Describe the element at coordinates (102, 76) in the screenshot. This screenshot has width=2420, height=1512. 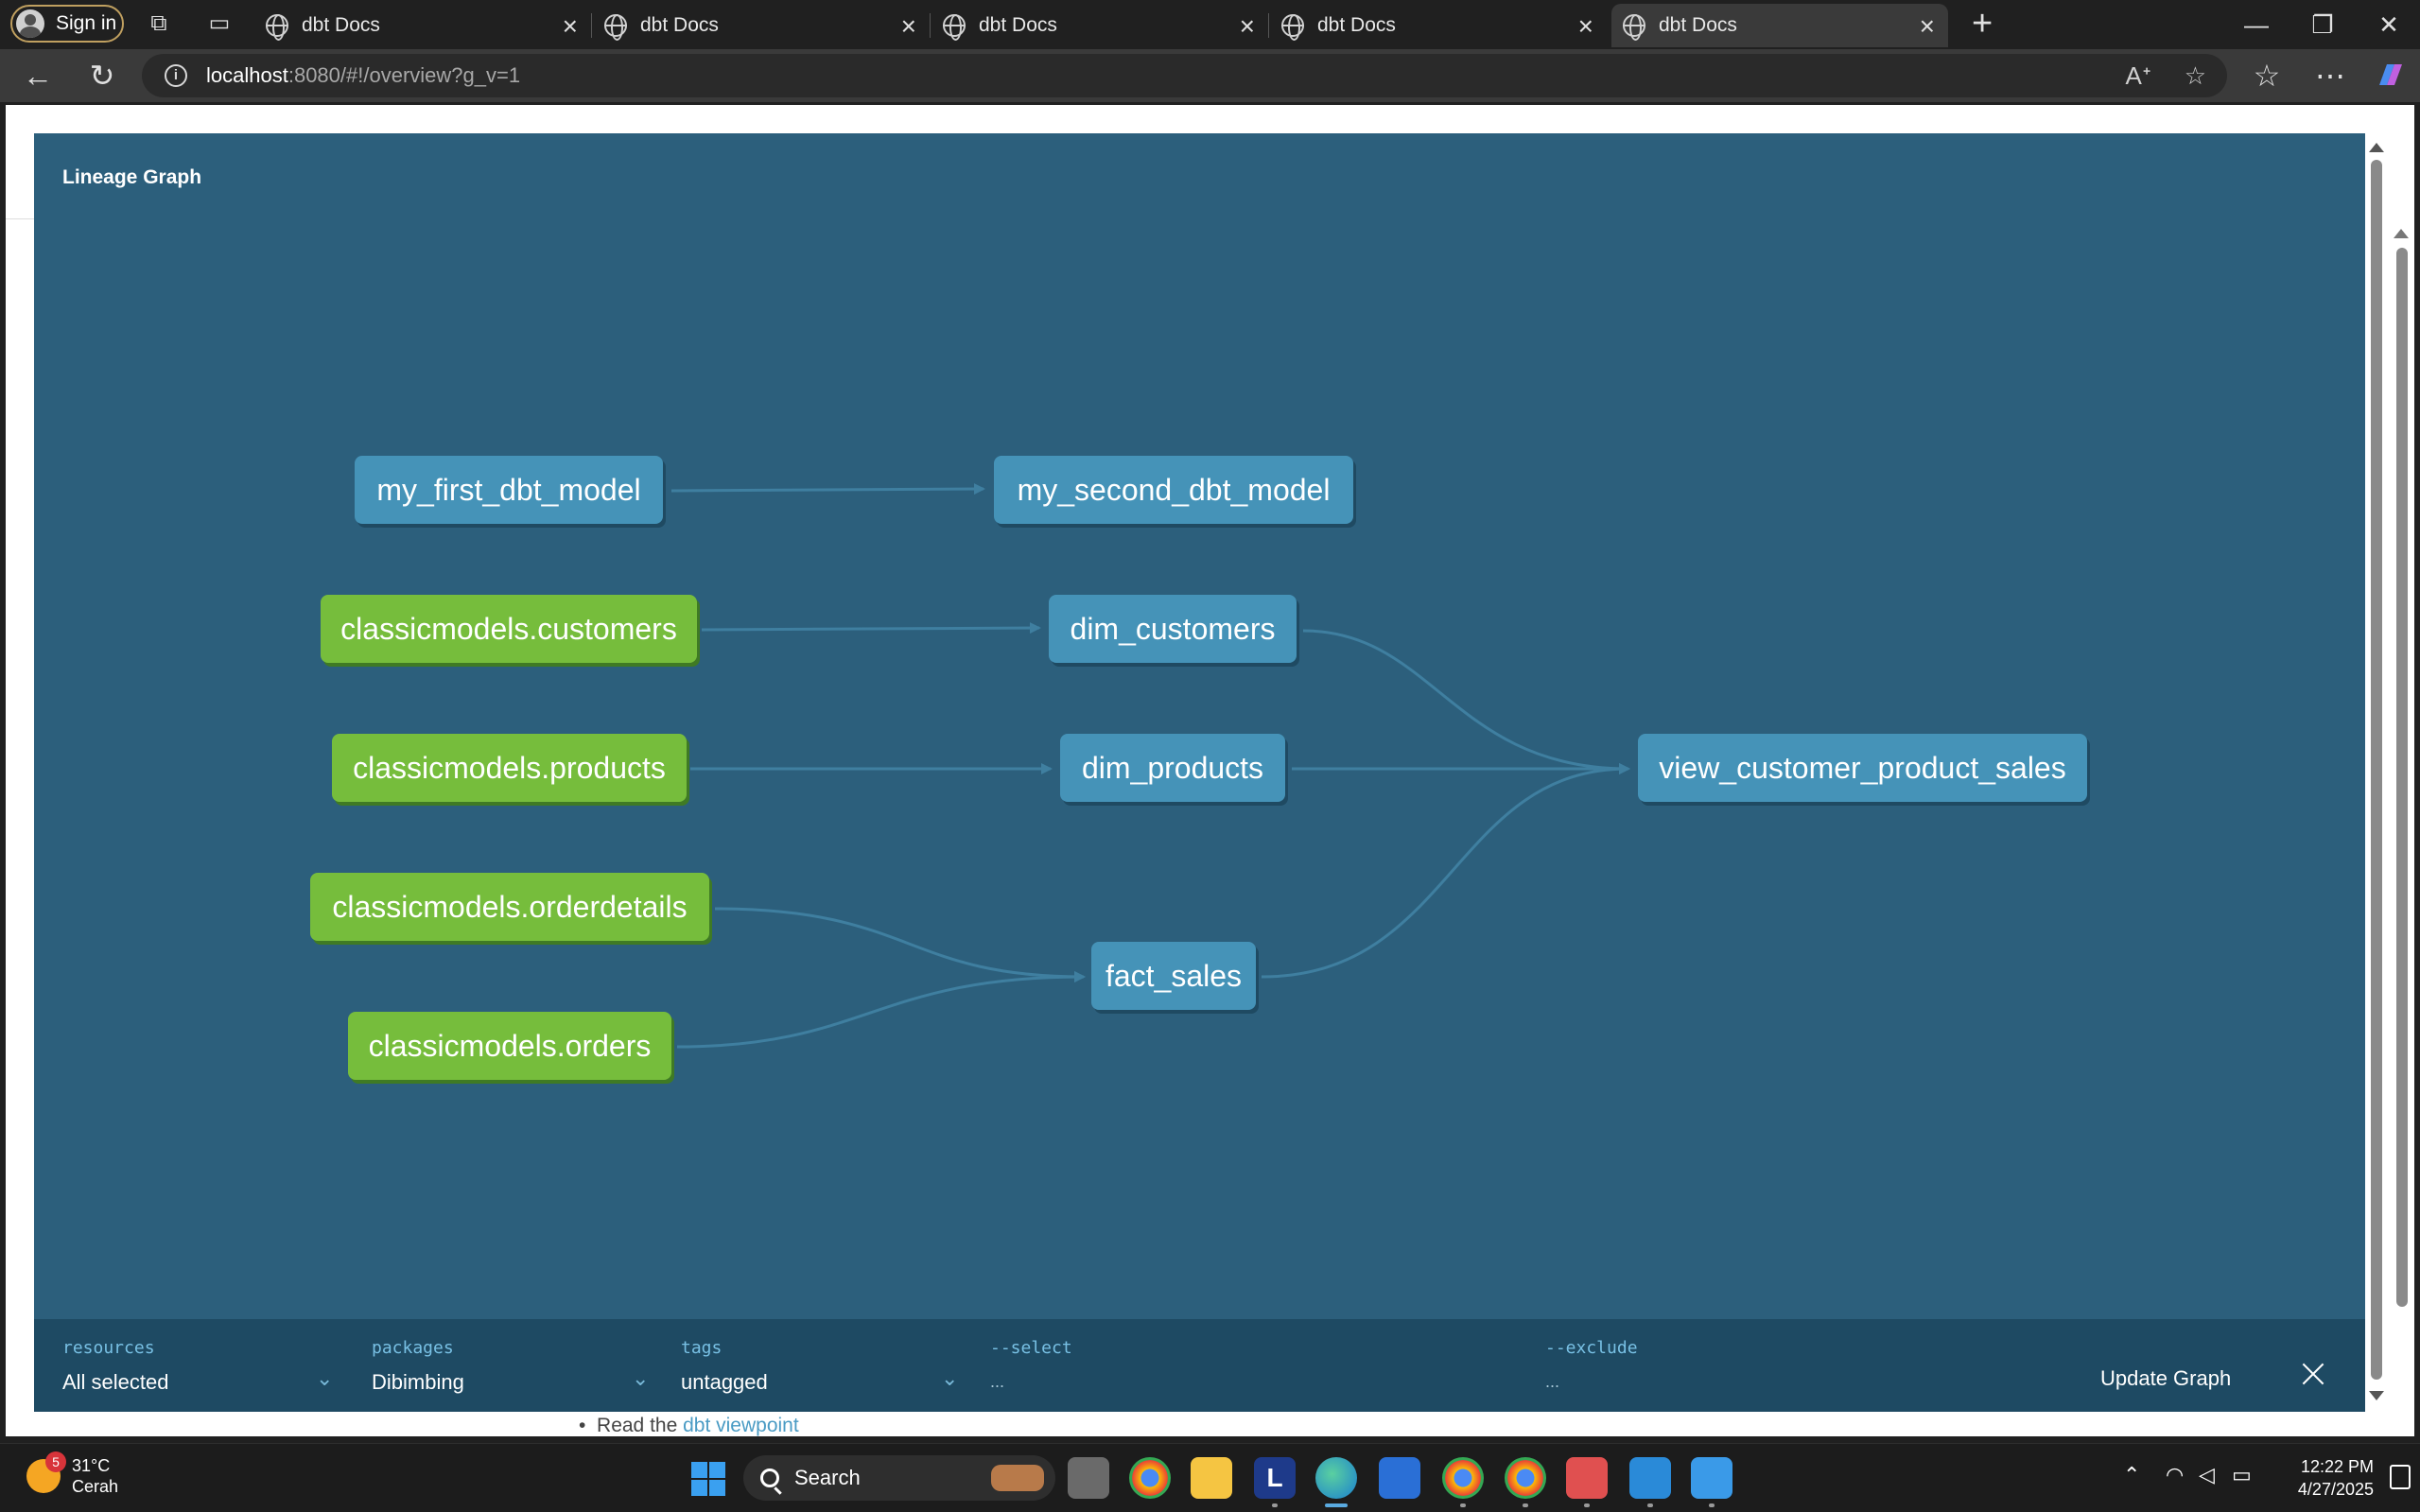
I see `refresh-icon: ↻` at that location.